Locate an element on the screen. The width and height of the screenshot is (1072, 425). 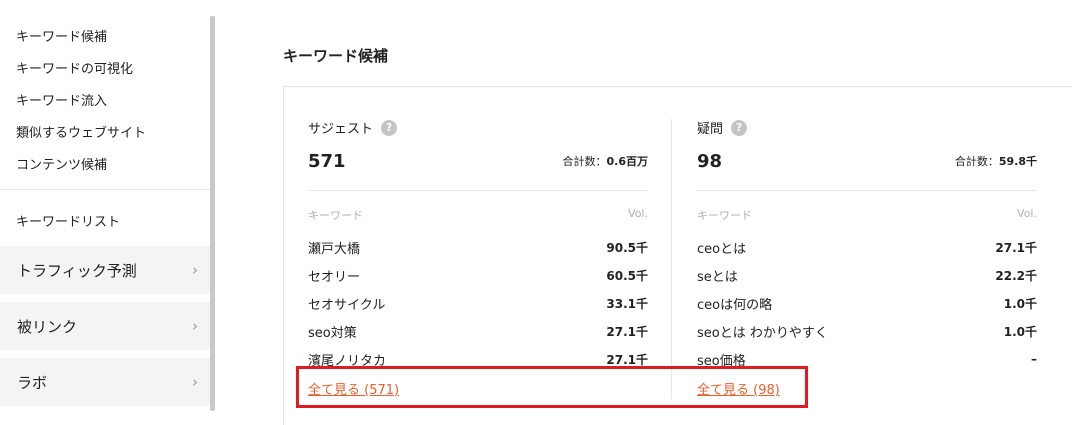
table-row: 瀬戸大橋 90.5千 is located at coordinates (478, 247).